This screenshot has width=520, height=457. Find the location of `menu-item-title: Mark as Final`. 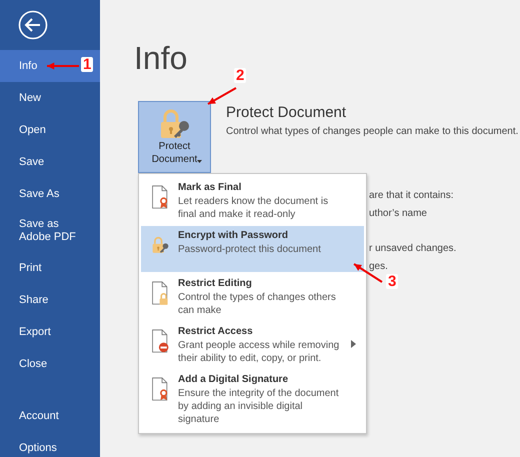

menu-item-title: Mark as Final is located at coordinates (210, 188).